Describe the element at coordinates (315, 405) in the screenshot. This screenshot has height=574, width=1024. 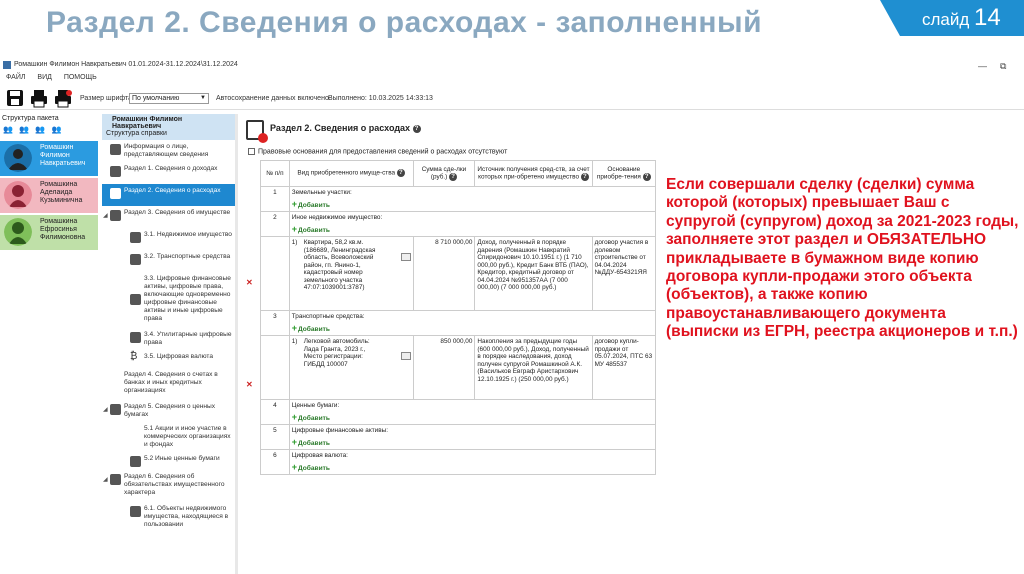
I see `group-name: Ценные бумаги:` at that location.